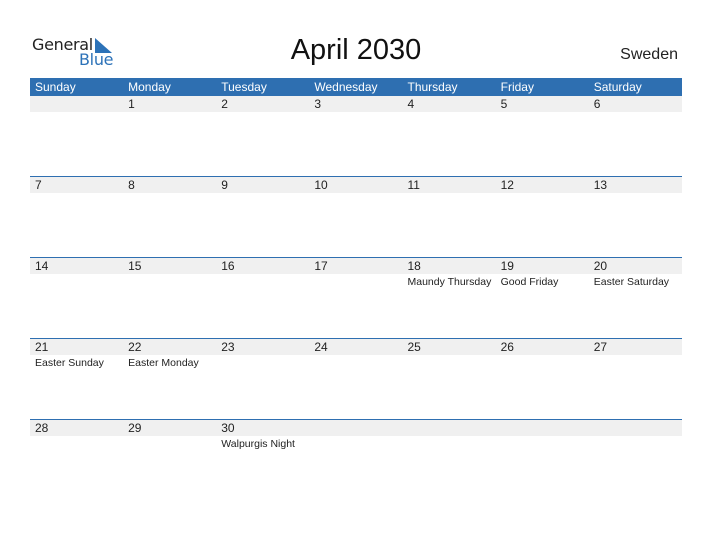 The image size is (712, 550). Describe the element at coordinates (321, 347) in the screenshot. I see `day-number: 24` at that location.